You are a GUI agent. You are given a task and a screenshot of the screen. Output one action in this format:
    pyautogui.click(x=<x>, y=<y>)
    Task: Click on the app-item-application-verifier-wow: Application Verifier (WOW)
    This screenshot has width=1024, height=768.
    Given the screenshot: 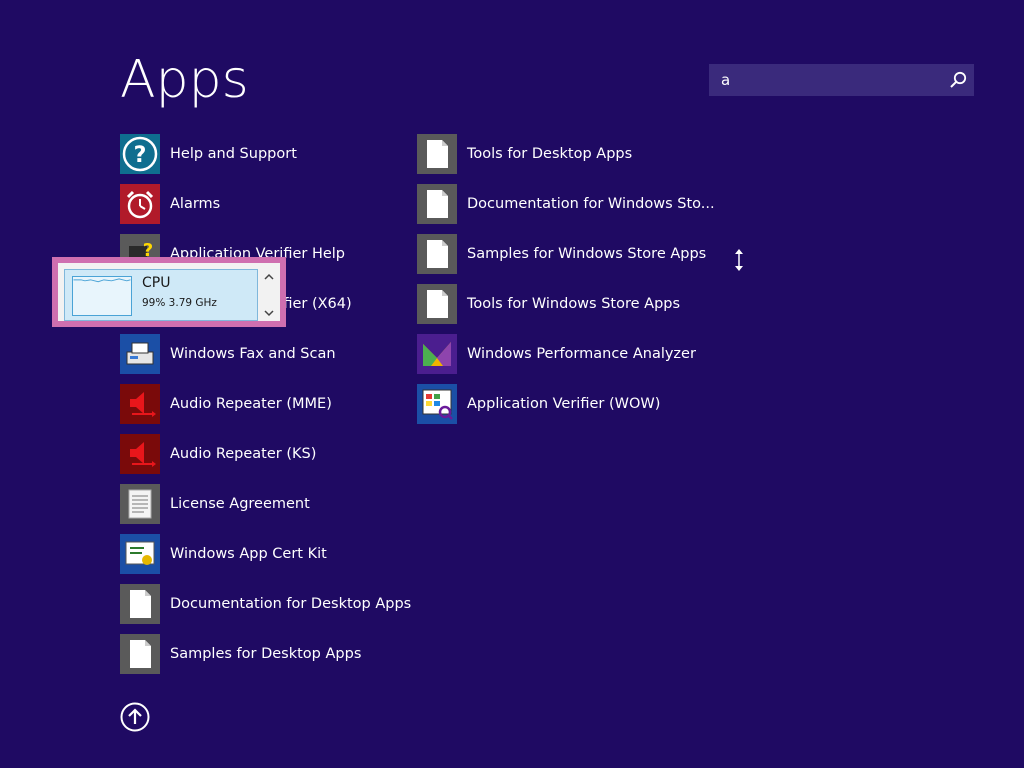 What is the action you would take?
    pyautogui.click(x=557, y=404)
    